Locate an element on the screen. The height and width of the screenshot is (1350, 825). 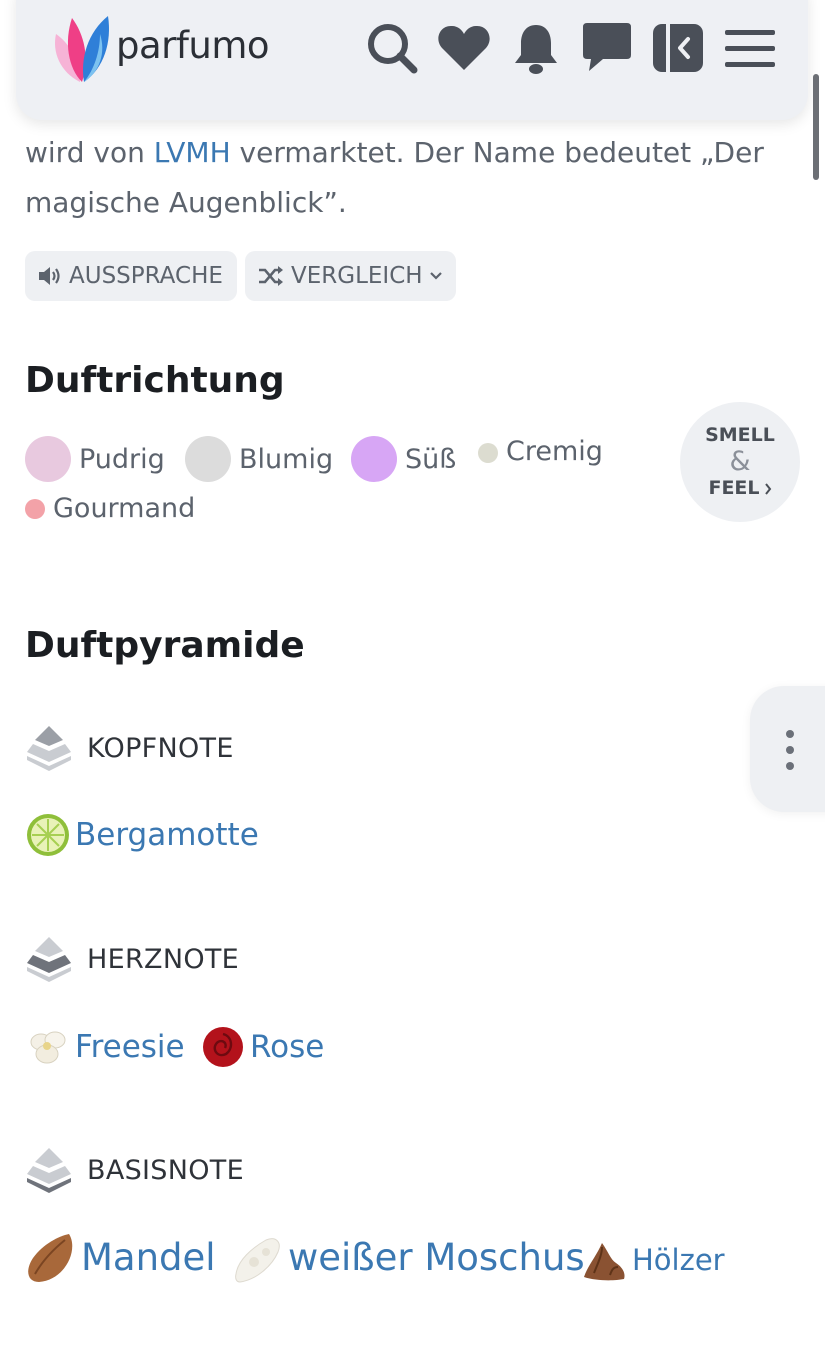
pronunciation-button: AUSSPRACHE is located at coordinates (131, 276).